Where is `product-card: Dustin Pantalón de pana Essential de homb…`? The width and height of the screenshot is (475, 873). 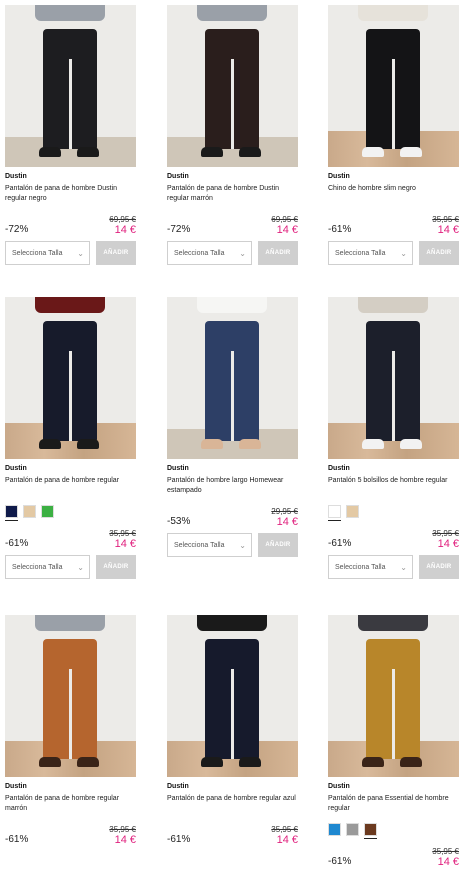
product-card: Dustin Pantalón de pana Essential de homb… is located at coordinates (393, 744).